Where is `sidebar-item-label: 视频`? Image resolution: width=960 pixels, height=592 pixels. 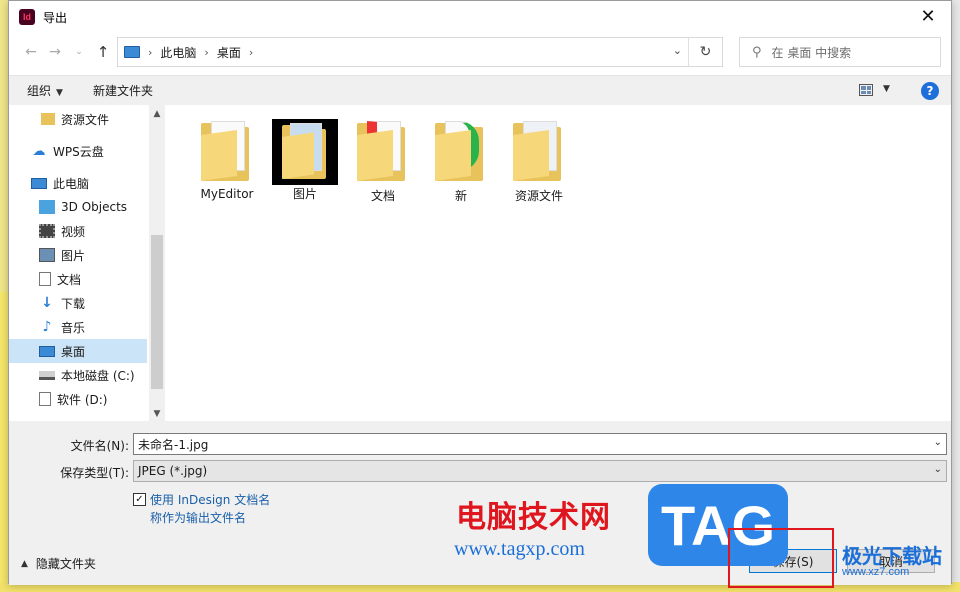
sidebar-item-label: 视频 is located at coordinates (73, 231).